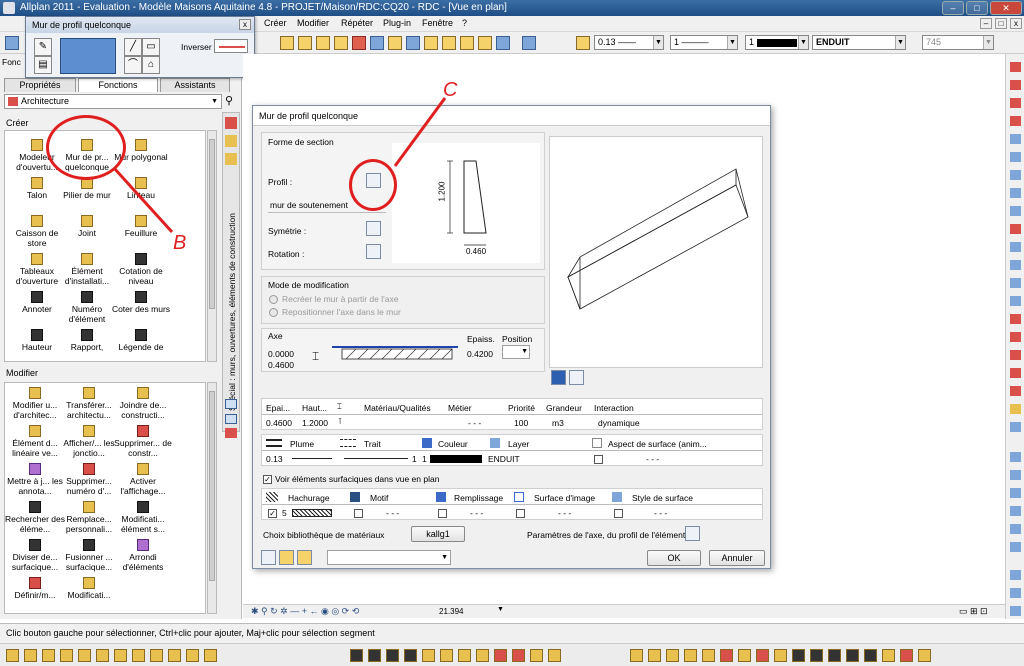 Image resolution: width=1024 pixels, height=666 pixels. I want to click on hachurage-checkbox: ✓, so click(272, 513).